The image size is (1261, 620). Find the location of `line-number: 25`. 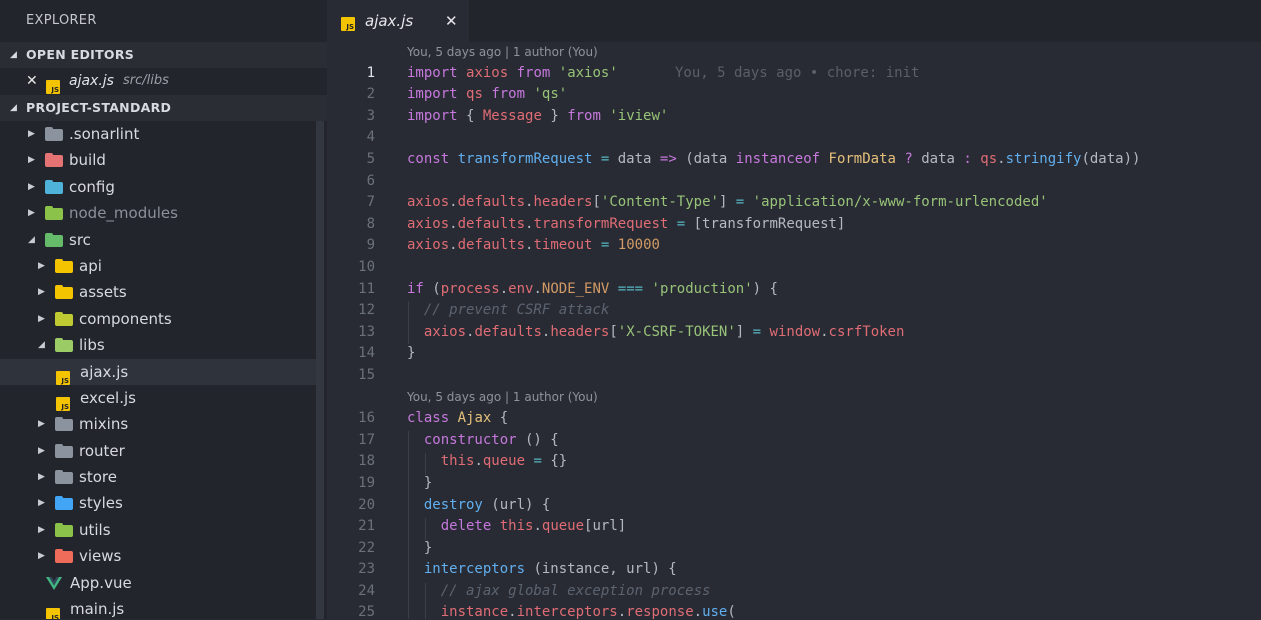

line-number: 25 is located at coordinates (366, 612).